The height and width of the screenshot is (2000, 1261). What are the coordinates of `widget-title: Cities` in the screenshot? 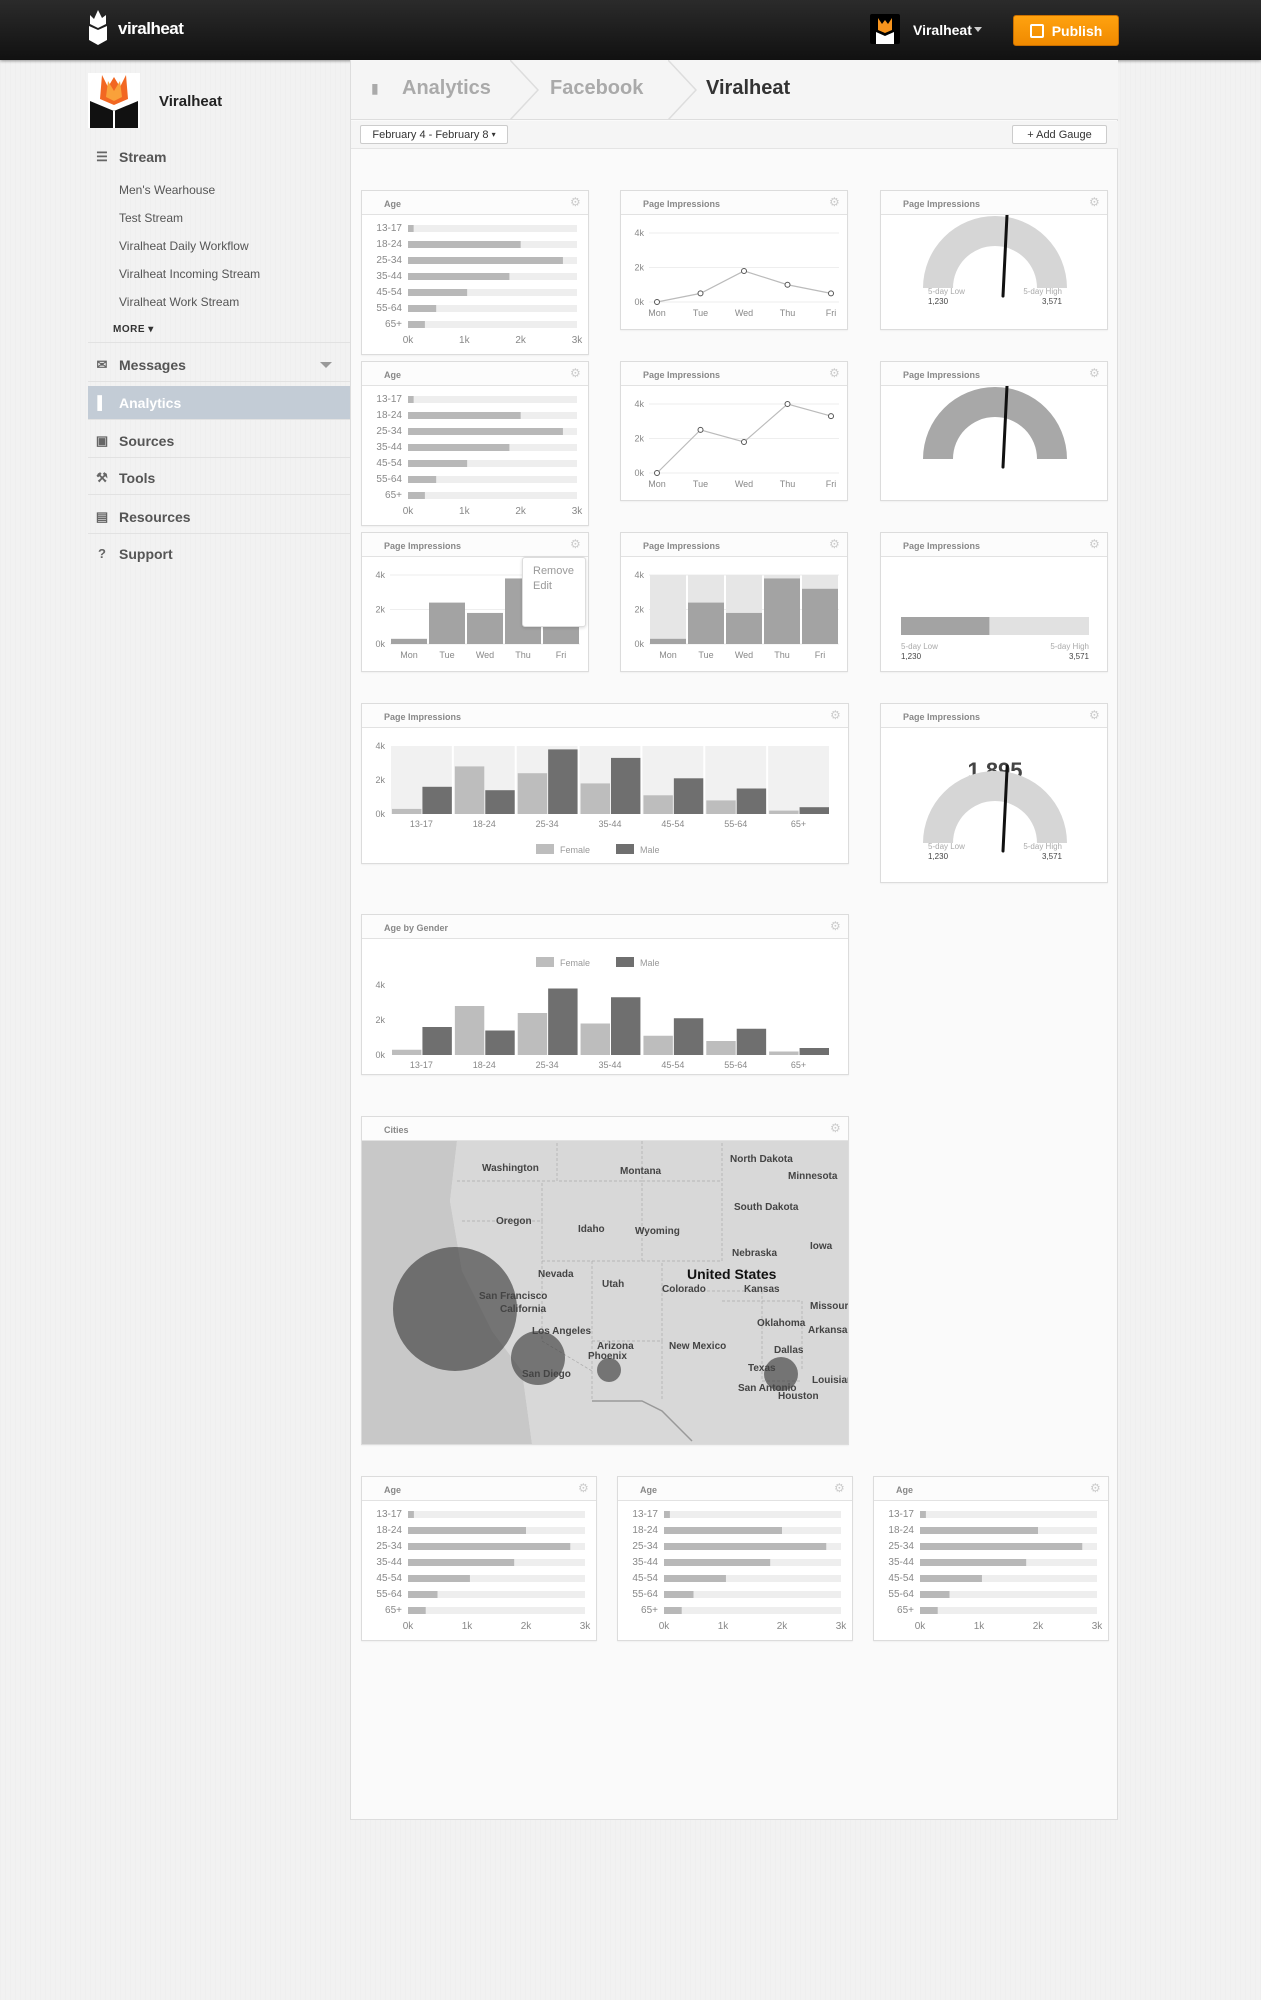 It's located at (605, 1129).